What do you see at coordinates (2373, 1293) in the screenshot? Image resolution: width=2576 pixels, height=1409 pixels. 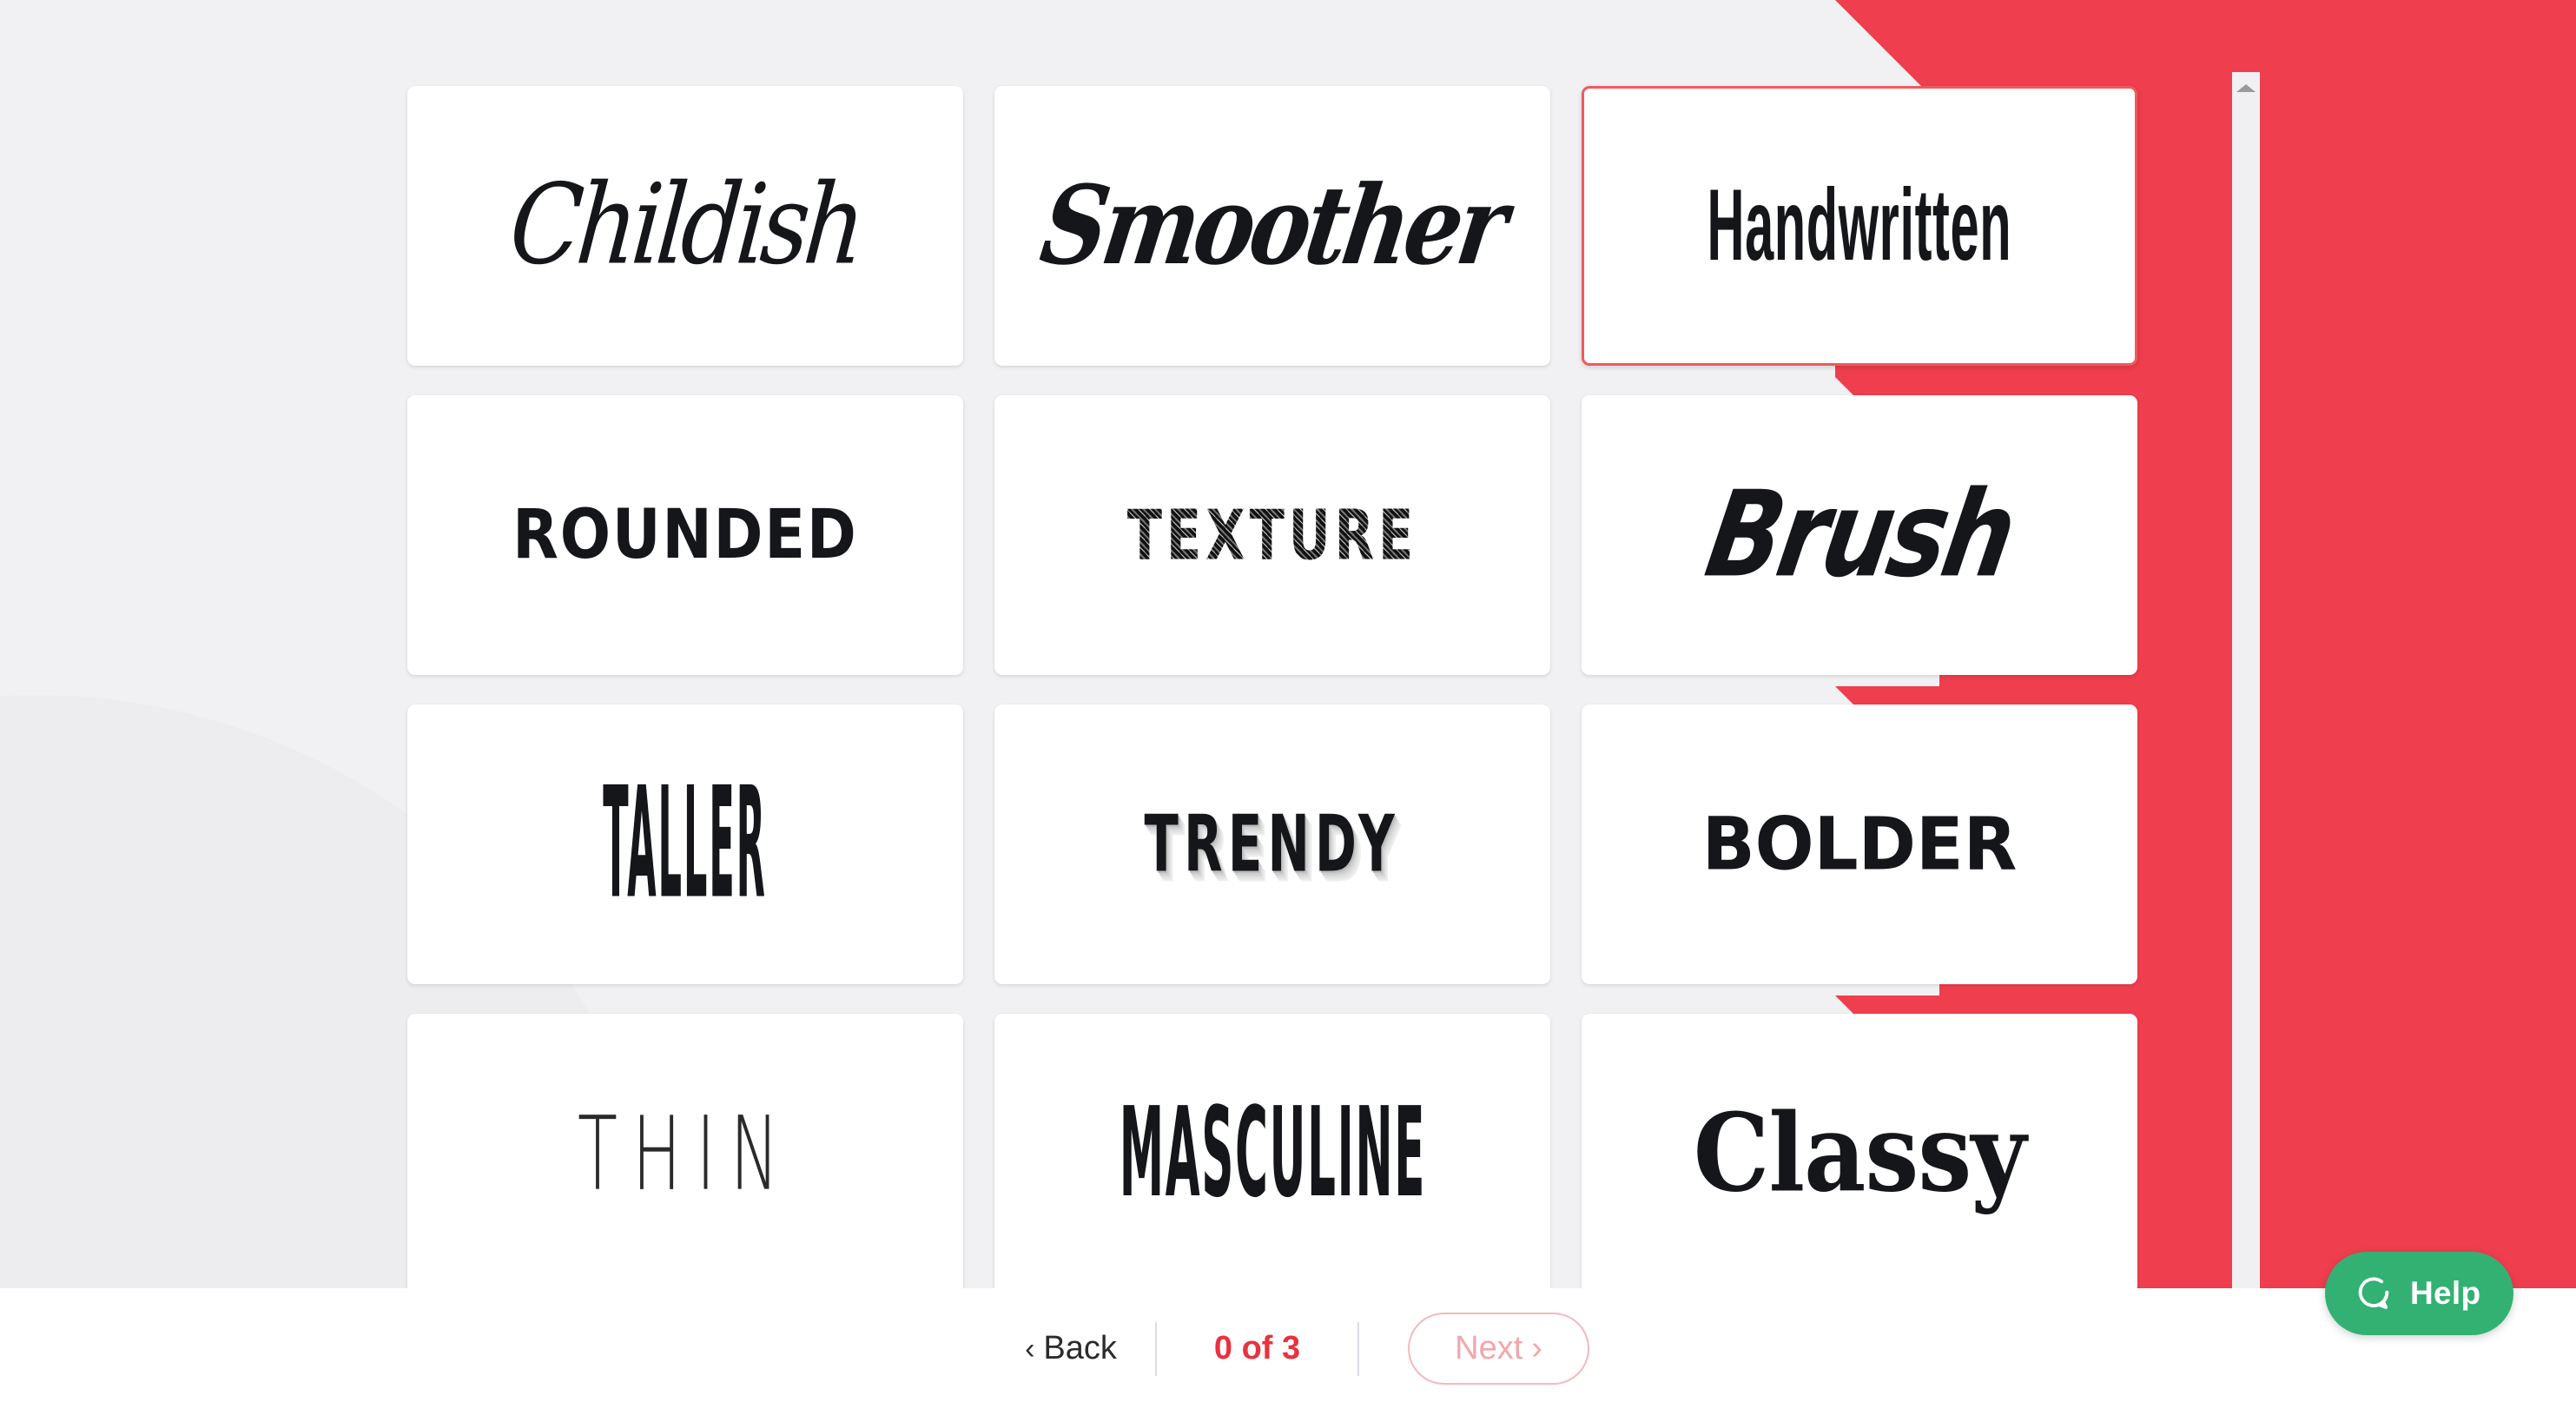 I see `chat-bubble-icon` at bounding box center [2373, 1293].